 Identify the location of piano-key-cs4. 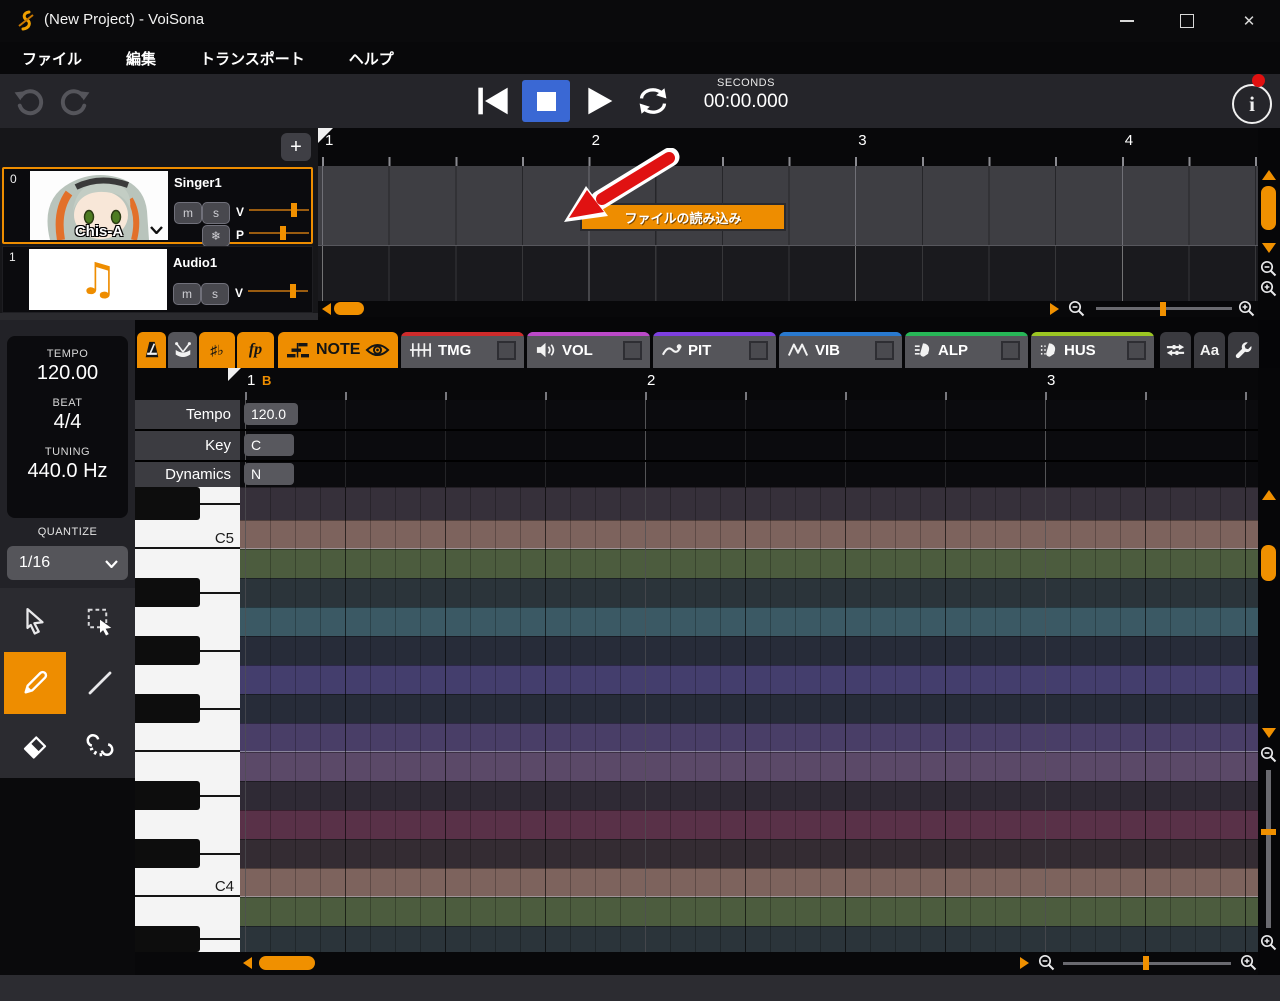
(187, 853).